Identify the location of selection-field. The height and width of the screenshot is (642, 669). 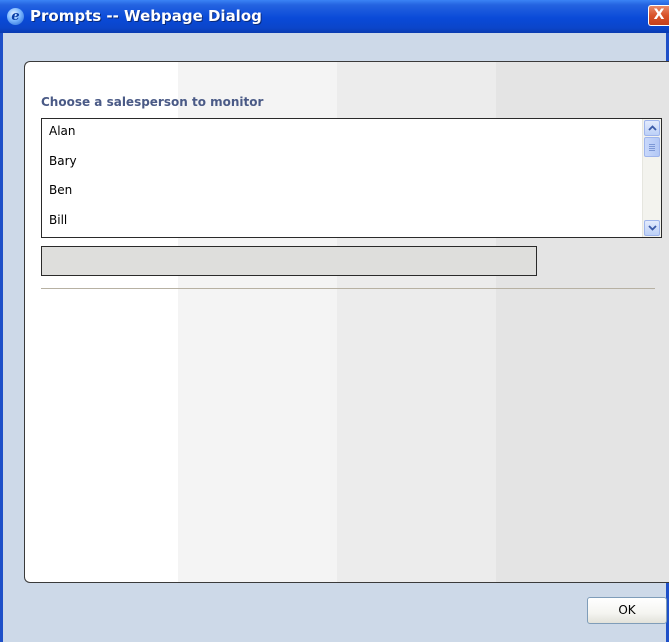
(289, 261).